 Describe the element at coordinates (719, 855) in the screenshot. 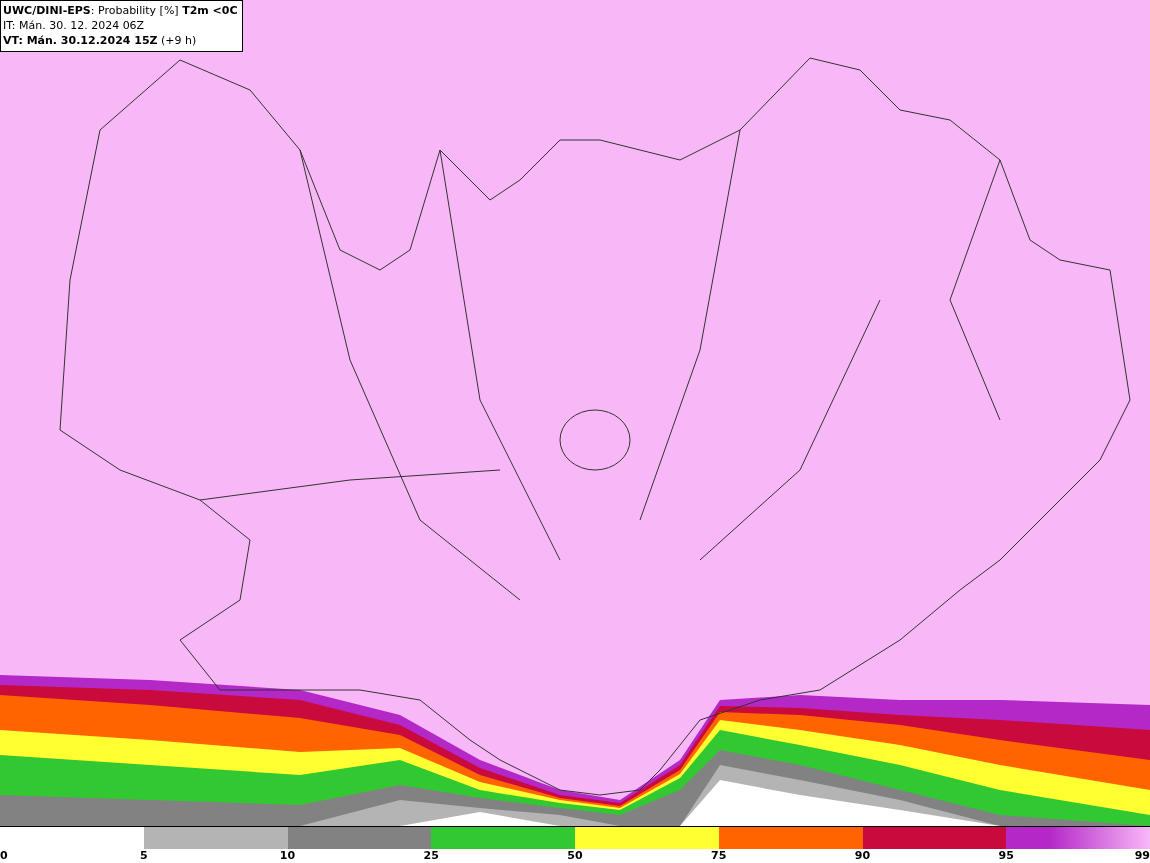

I see `legend-label: 75` at that location.